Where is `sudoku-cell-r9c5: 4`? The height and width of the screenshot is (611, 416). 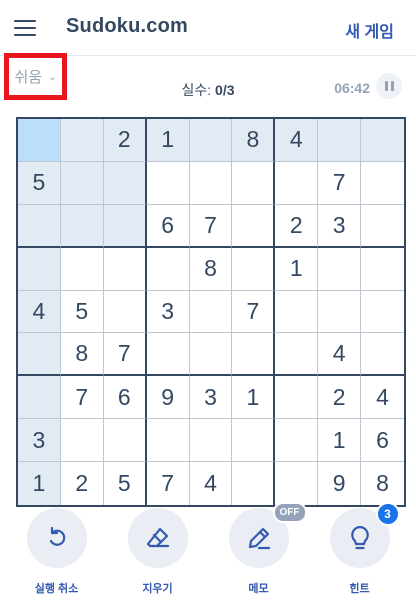
sudoku-cell-r9c5: 4 is located at coordinates (211, 483).